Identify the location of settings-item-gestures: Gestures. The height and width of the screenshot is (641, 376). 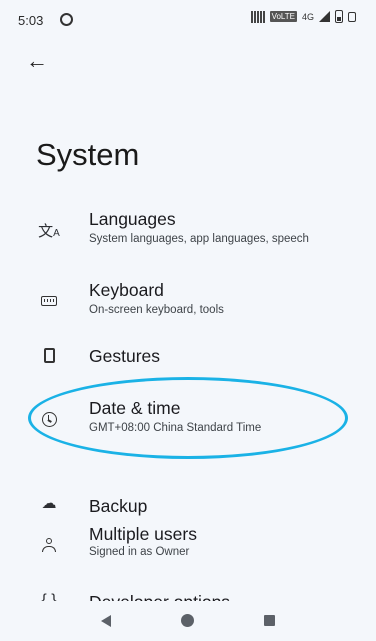
(188, 361).